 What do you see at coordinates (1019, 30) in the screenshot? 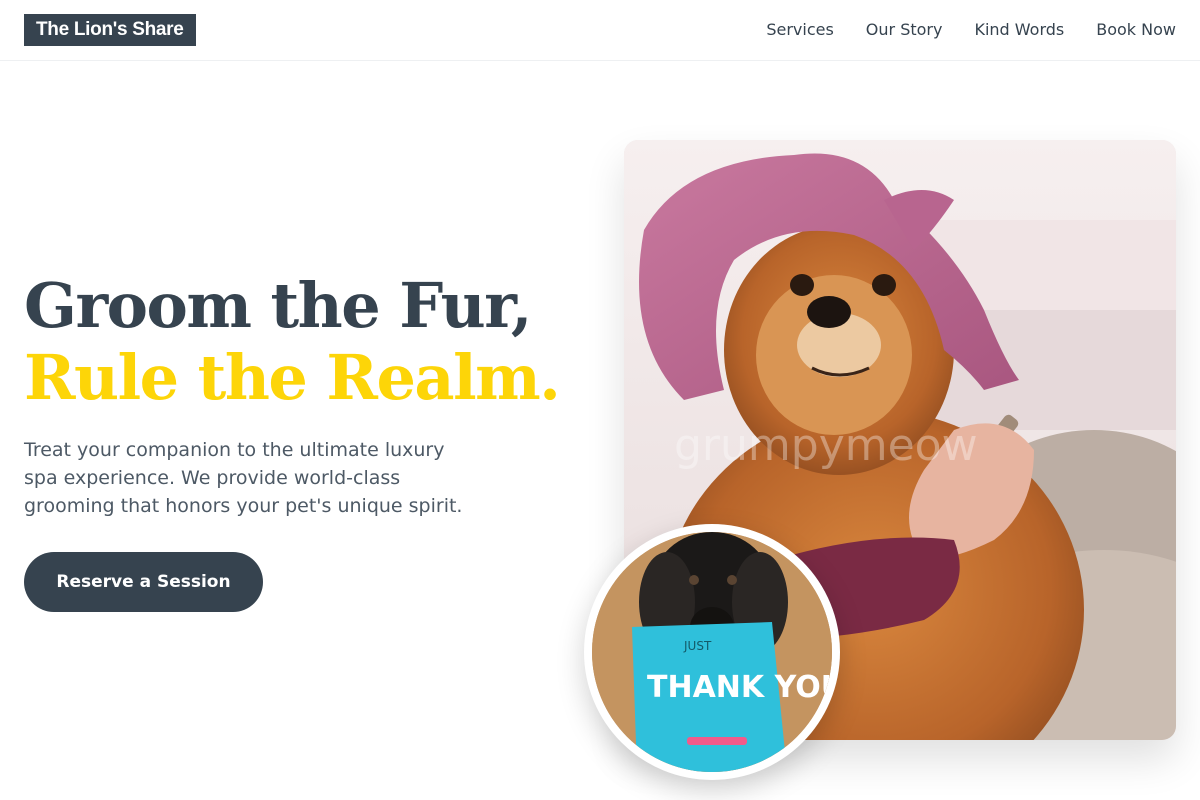
I see `nav-link-kind-words: Kind Words` at bounding box center [1019, 30].